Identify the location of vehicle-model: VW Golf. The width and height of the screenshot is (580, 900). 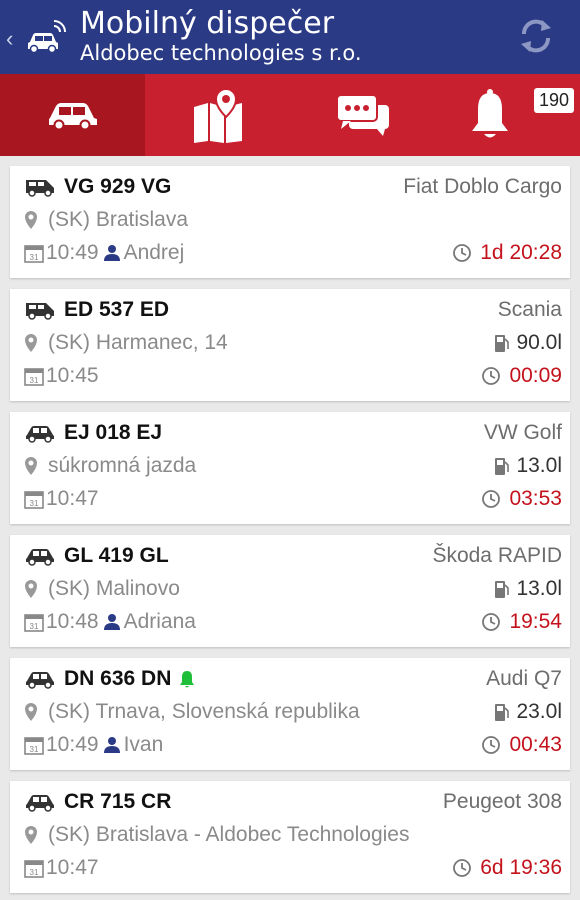
(522, 432).